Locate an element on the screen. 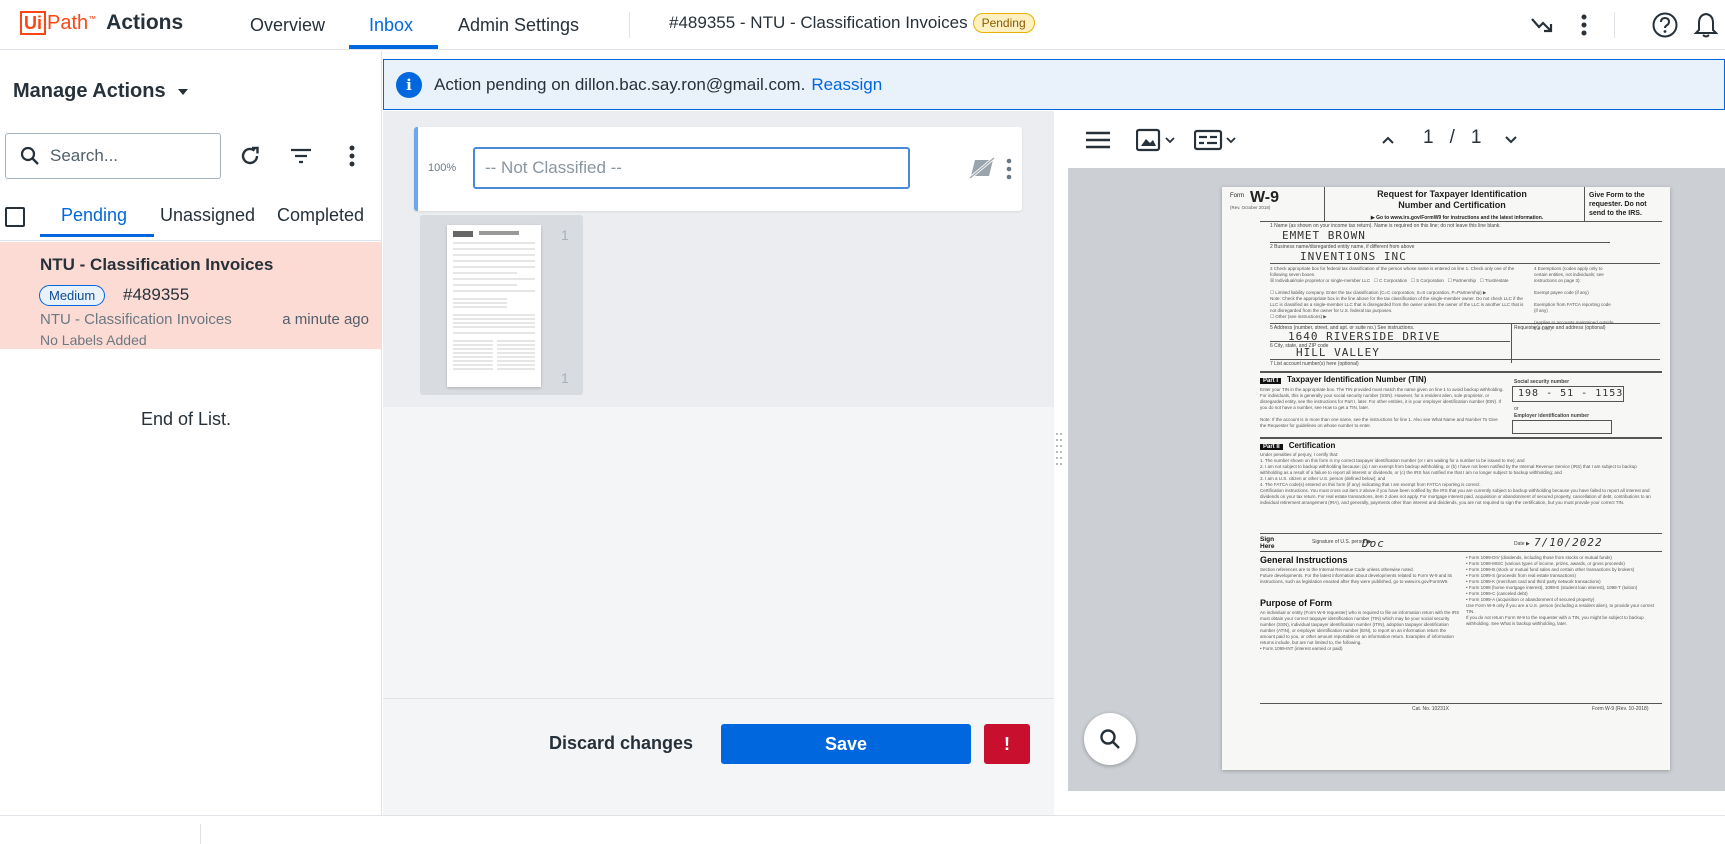  page-thumbnail: 1 1 is located at coordinates (501, 305).